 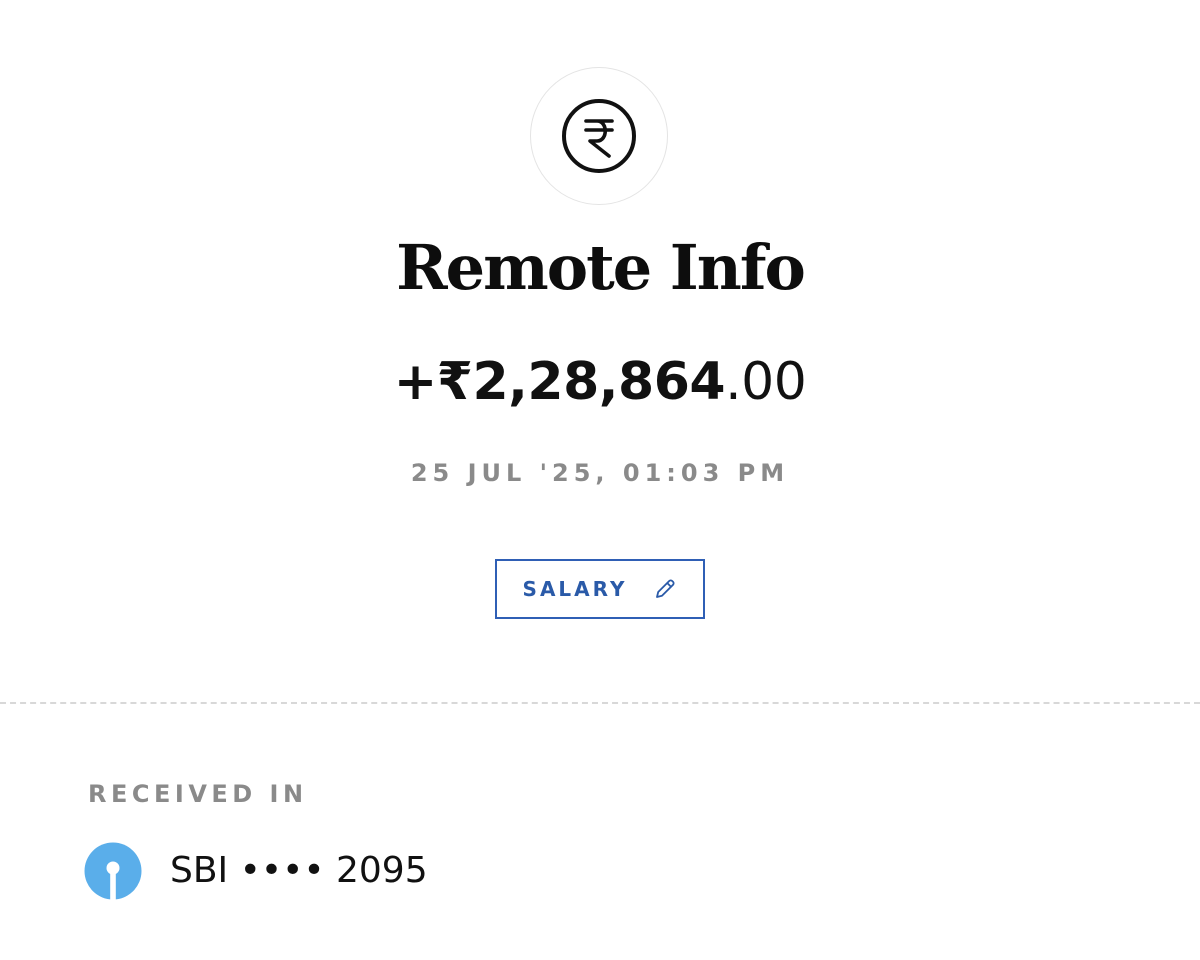 I want to click on received-in-label: RECEIVED IN, so click(x=198, y=794).